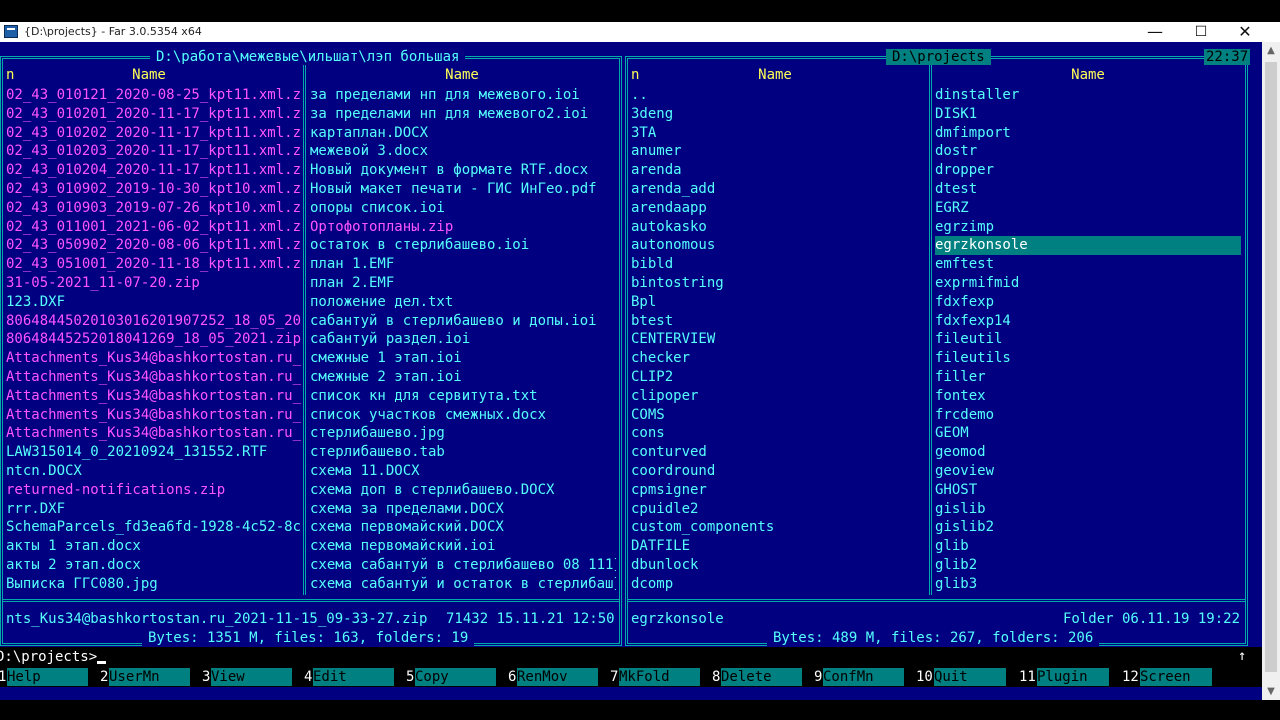  I want to click on left-col2-file-item: план 2.EMF, so click(463, 283).